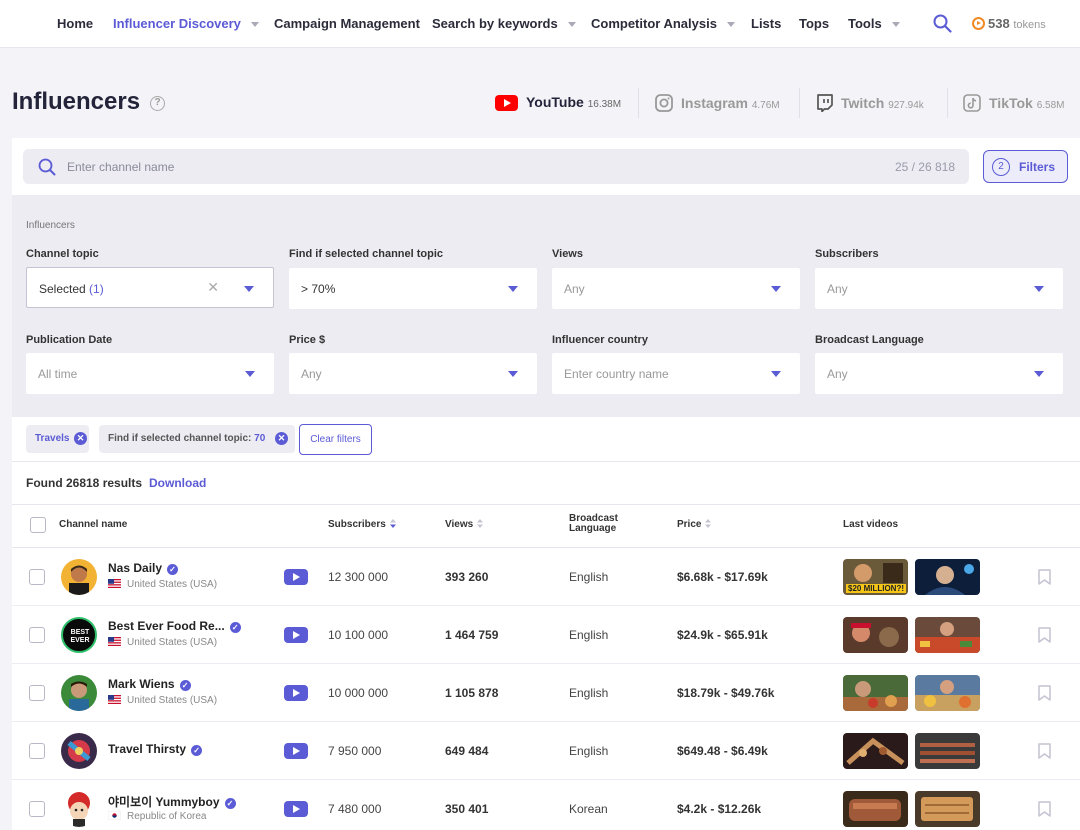  I want to click on select-all-checkbox, so click(38, 525).